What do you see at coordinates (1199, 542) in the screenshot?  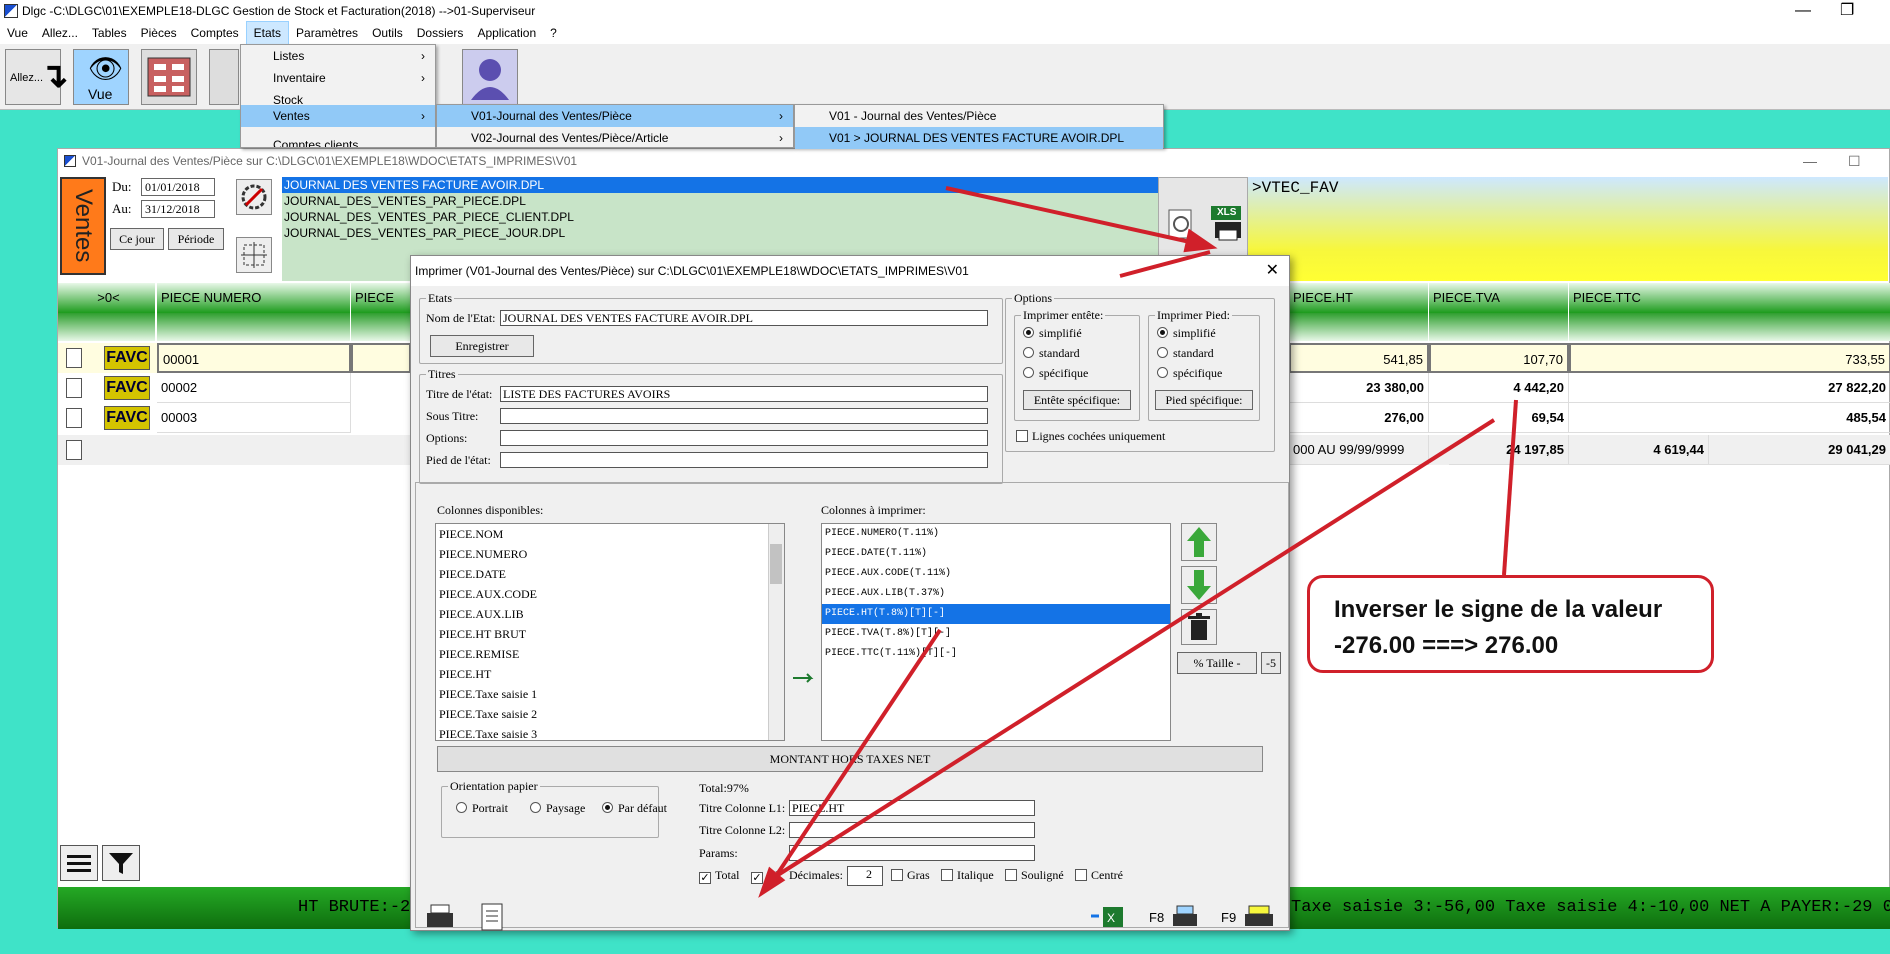 I see `move-up-button` at bounding box center [1199, 542].